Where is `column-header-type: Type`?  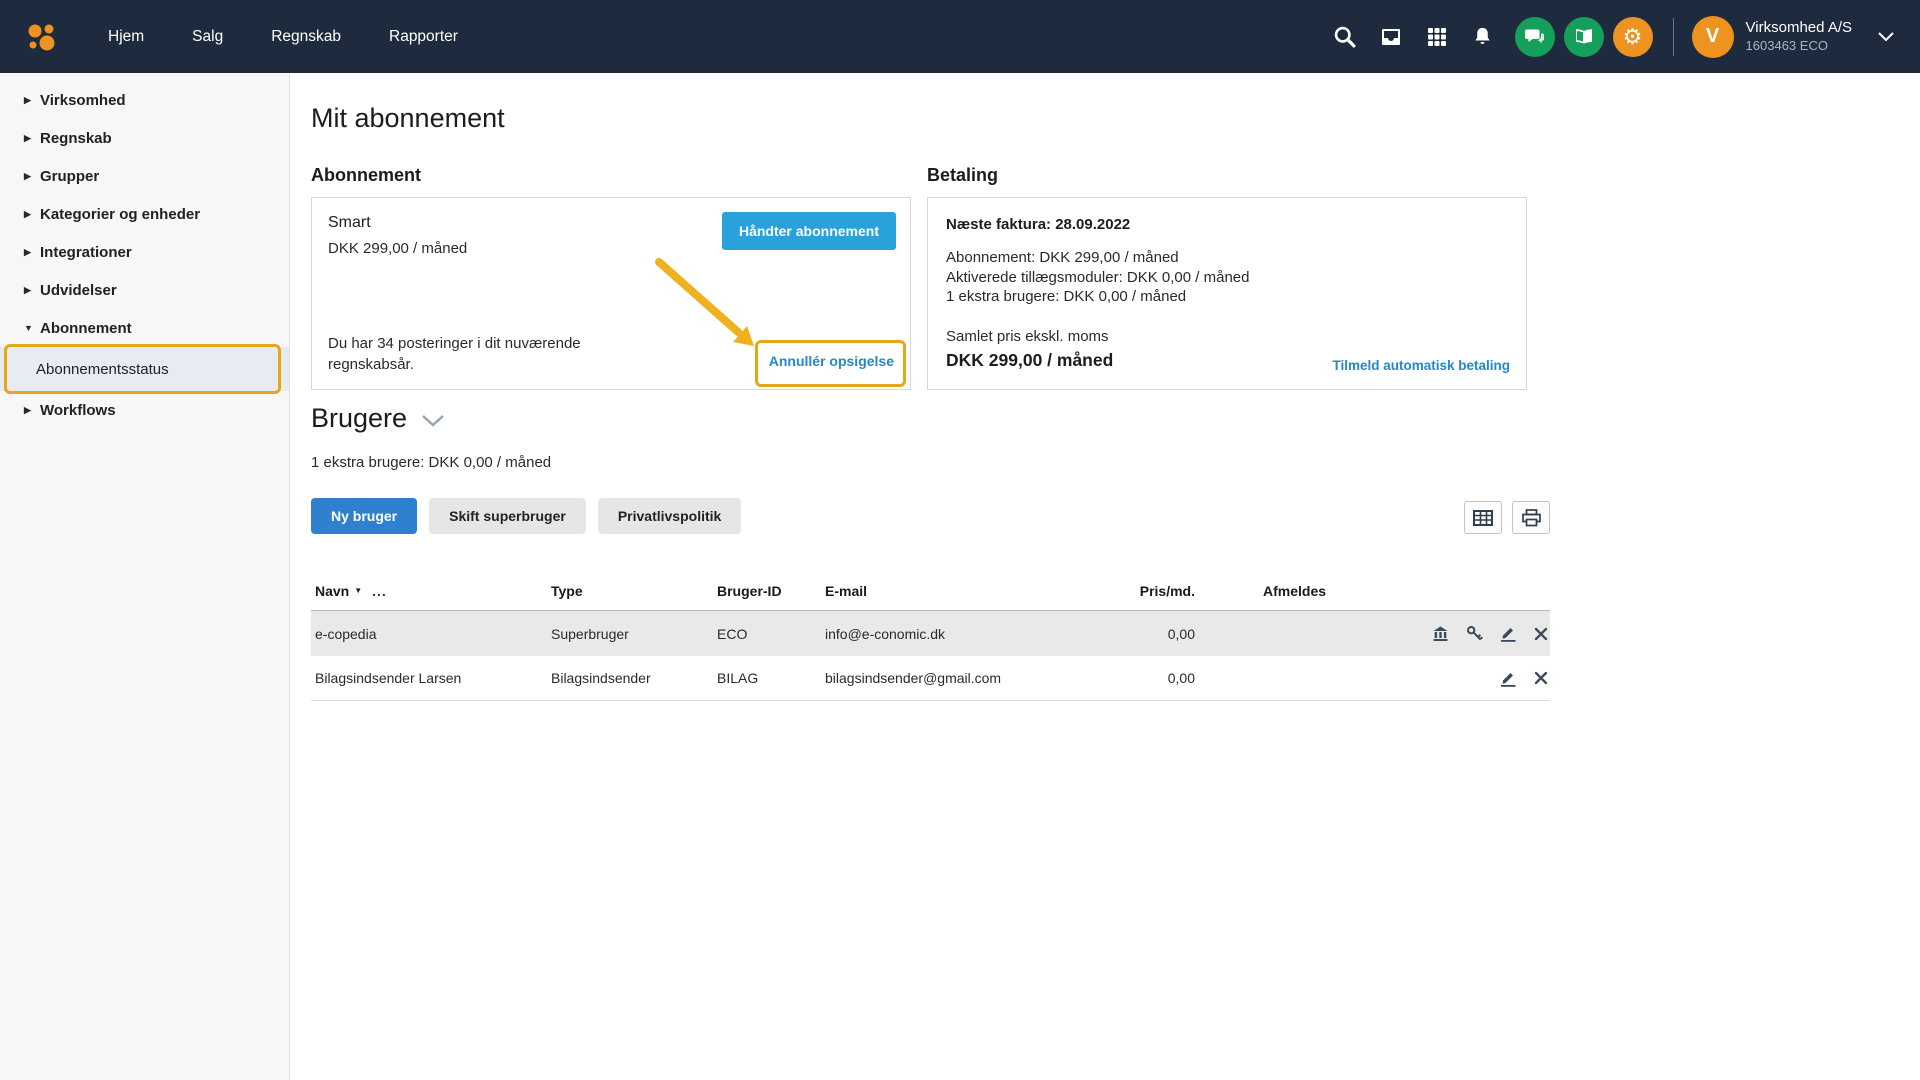
column-header-type: Type is located at coordinates (567, 590).